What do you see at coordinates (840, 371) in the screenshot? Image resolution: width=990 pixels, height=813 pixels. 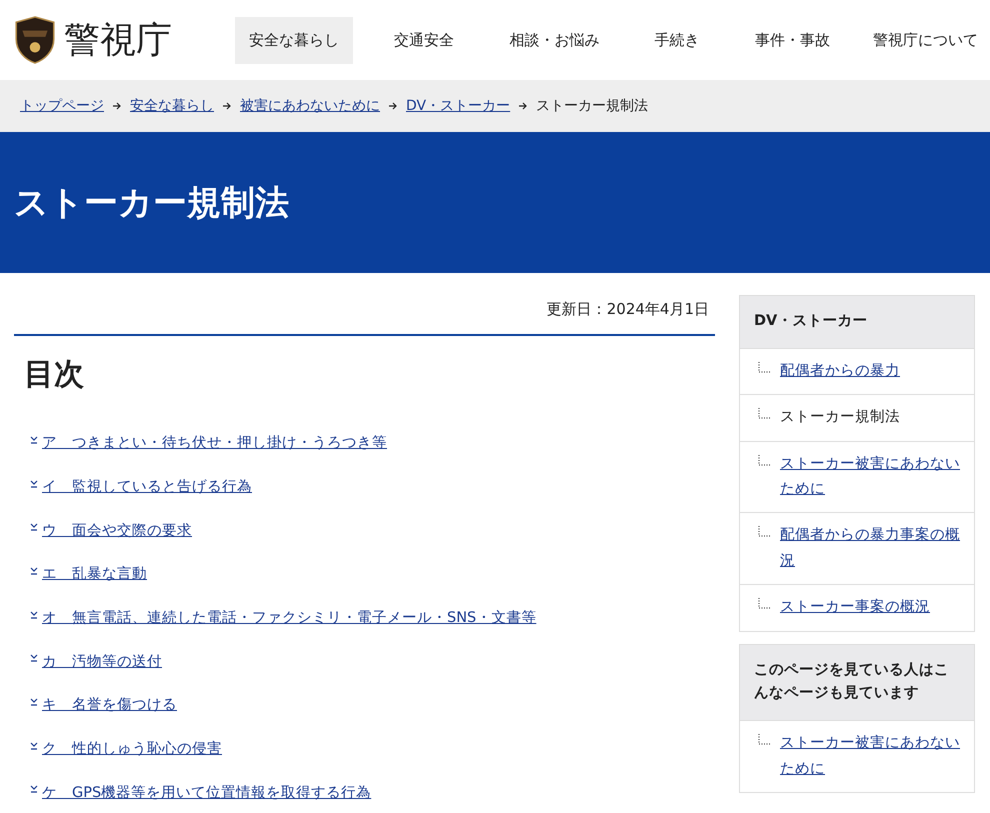 I see `sidebar-link: 配偶者からの暴力` at bounding box center [840, 371].